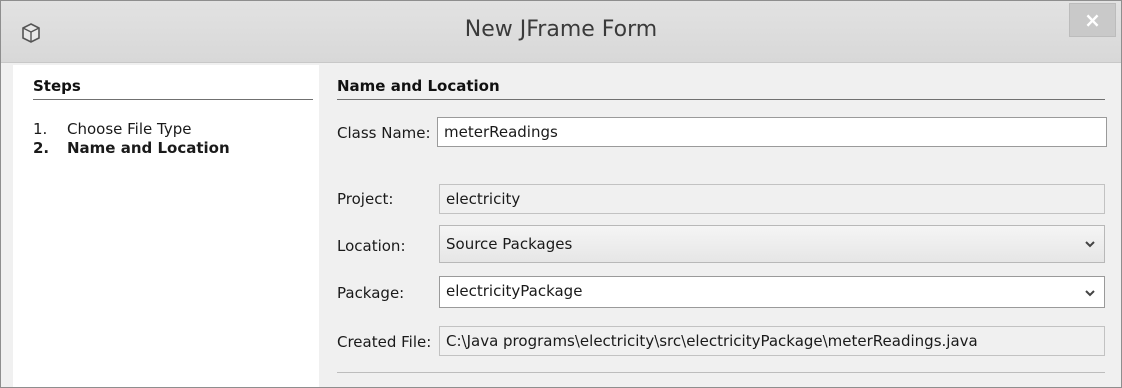 Image resolution: width=1122 pixels, height=388 pixels. What do you see at coordinates (509, 244) in the screenshot?
I see `location-selected-value: Source Packages` at bounding box center [509, 244].